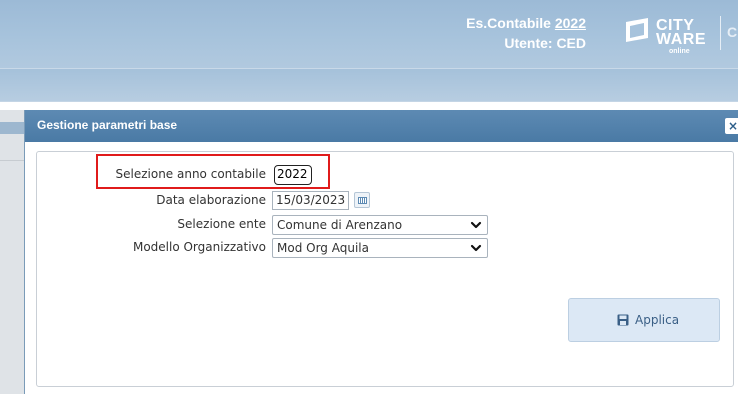 This screenshot has height=394, width=738. I want to click on app-toolbar-bar, so click(369, 85).